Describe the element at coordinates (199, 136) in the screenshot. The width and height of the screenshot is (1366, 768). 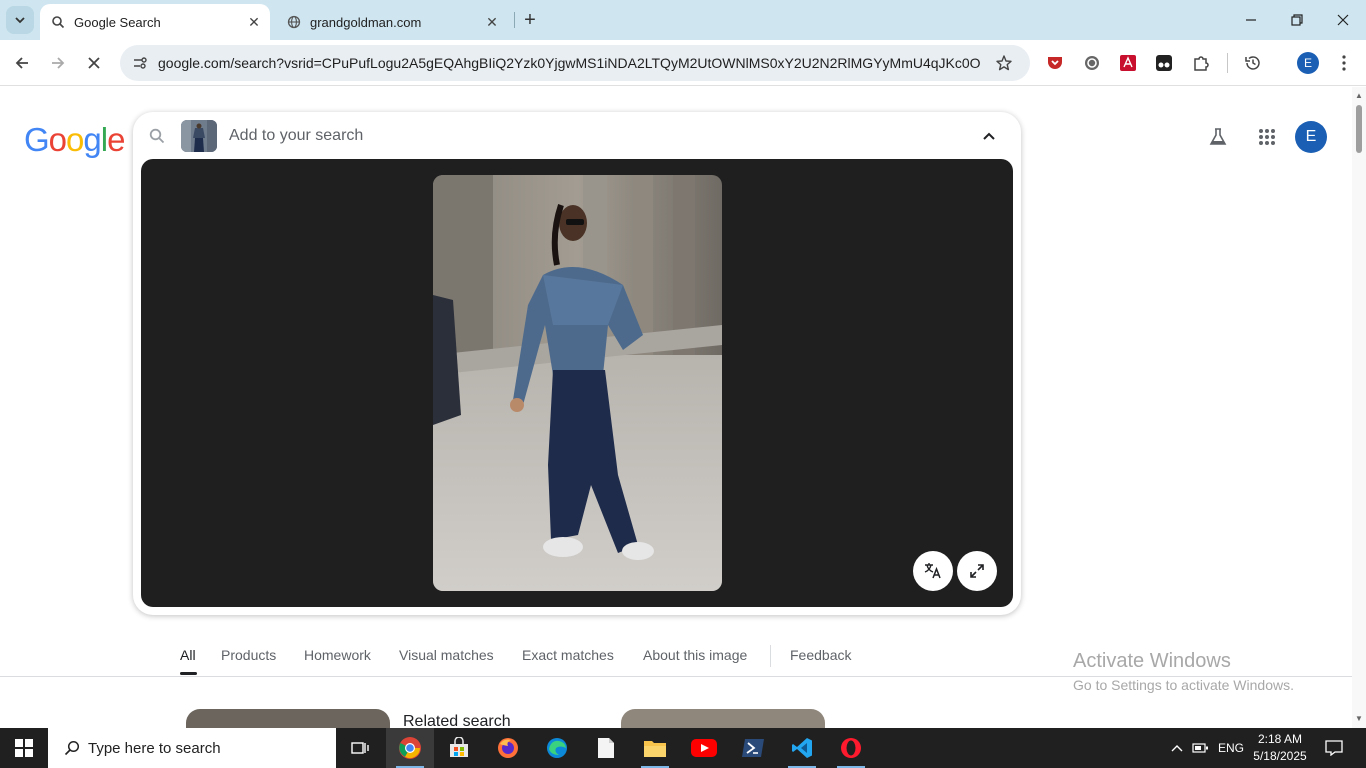
I see `query-image-thumbnail` at that location.